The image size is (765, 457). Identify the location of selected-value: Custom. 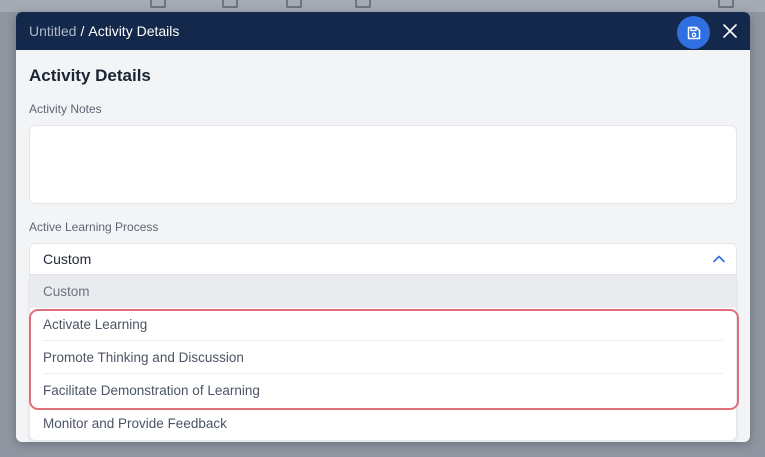
(67, 259).